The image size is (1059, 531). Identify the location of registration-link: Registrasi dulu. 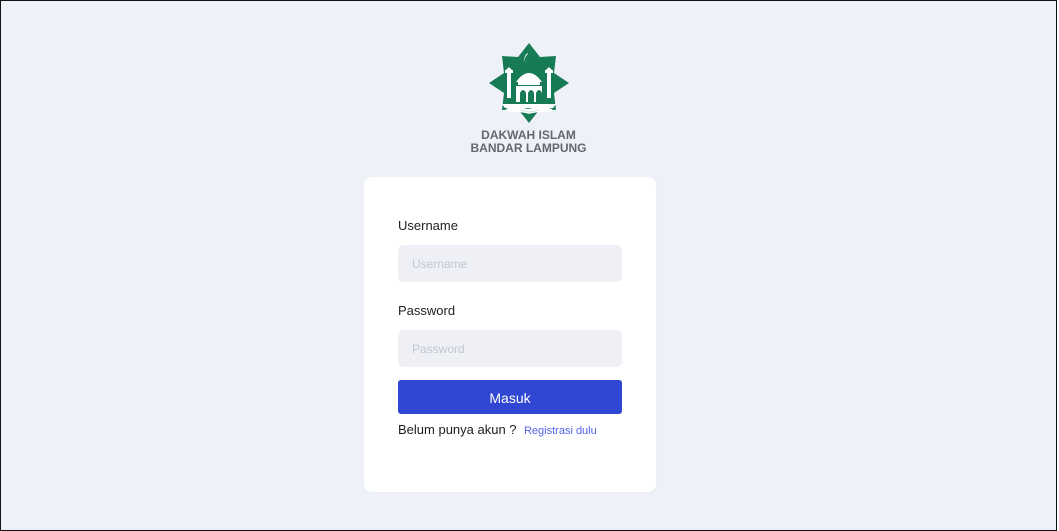
(560, 431).